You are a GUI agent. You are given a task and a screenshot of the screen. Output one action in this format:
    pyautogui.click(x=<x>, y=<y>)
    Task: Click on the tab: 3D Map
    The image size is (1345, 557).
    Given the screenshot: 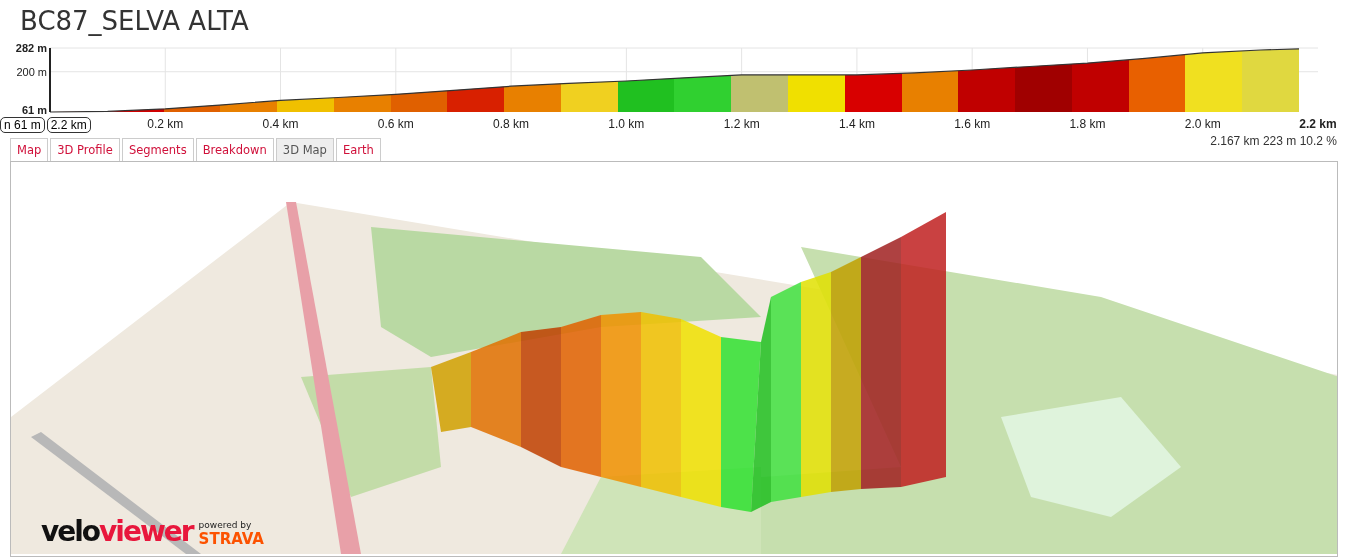 What is the action you would take?
    pyautogui.click(x=304, y=149)
    